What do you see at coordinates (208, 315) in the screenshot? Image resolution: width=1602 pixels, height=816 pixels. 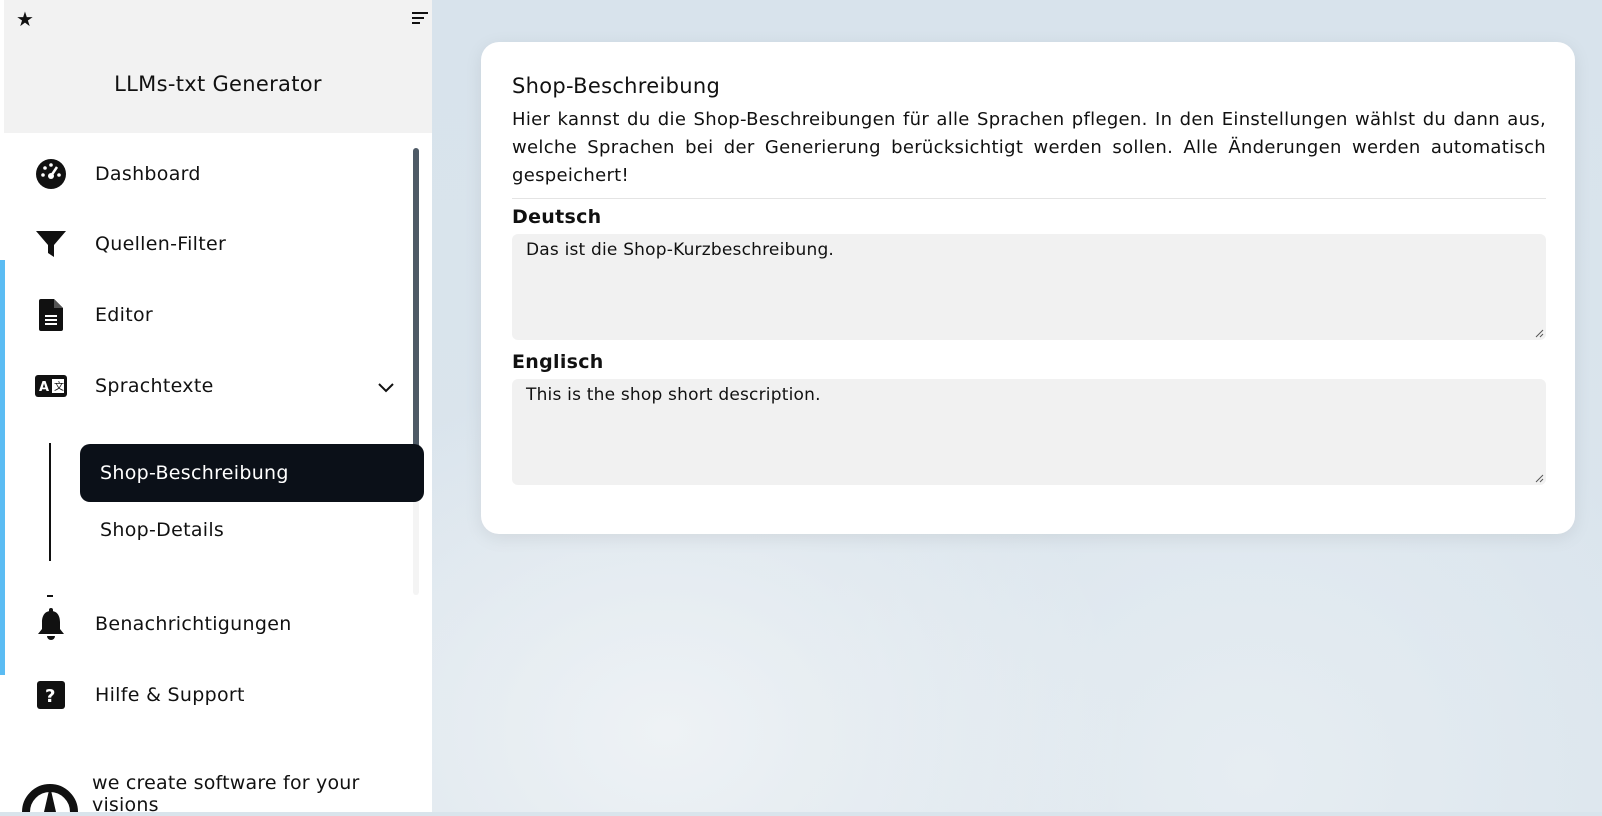 I see `sidebar-item-editor: Editor` at bounding box center [208, 315].